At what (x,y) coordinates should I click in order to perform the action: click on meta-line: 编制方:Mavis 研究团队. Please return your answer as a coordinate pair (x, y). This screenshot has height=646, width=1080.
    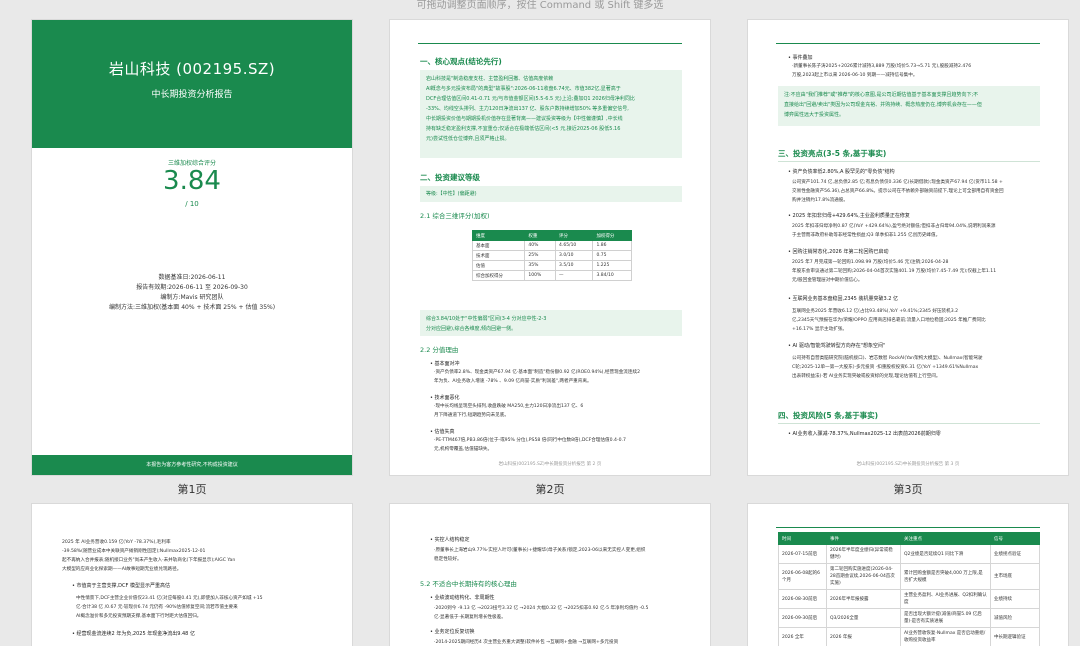
    Looking at the image, I should click on (192, 297).